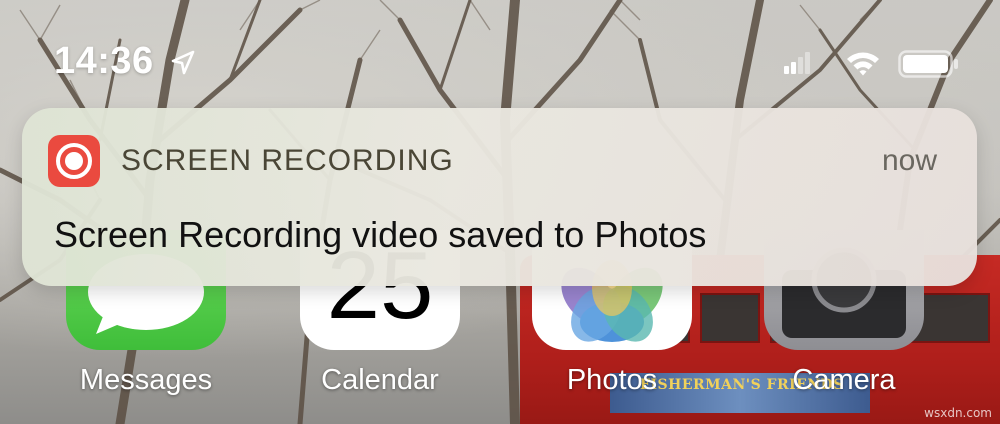  I want to click on photos-label: Photos, so click(612, 380).